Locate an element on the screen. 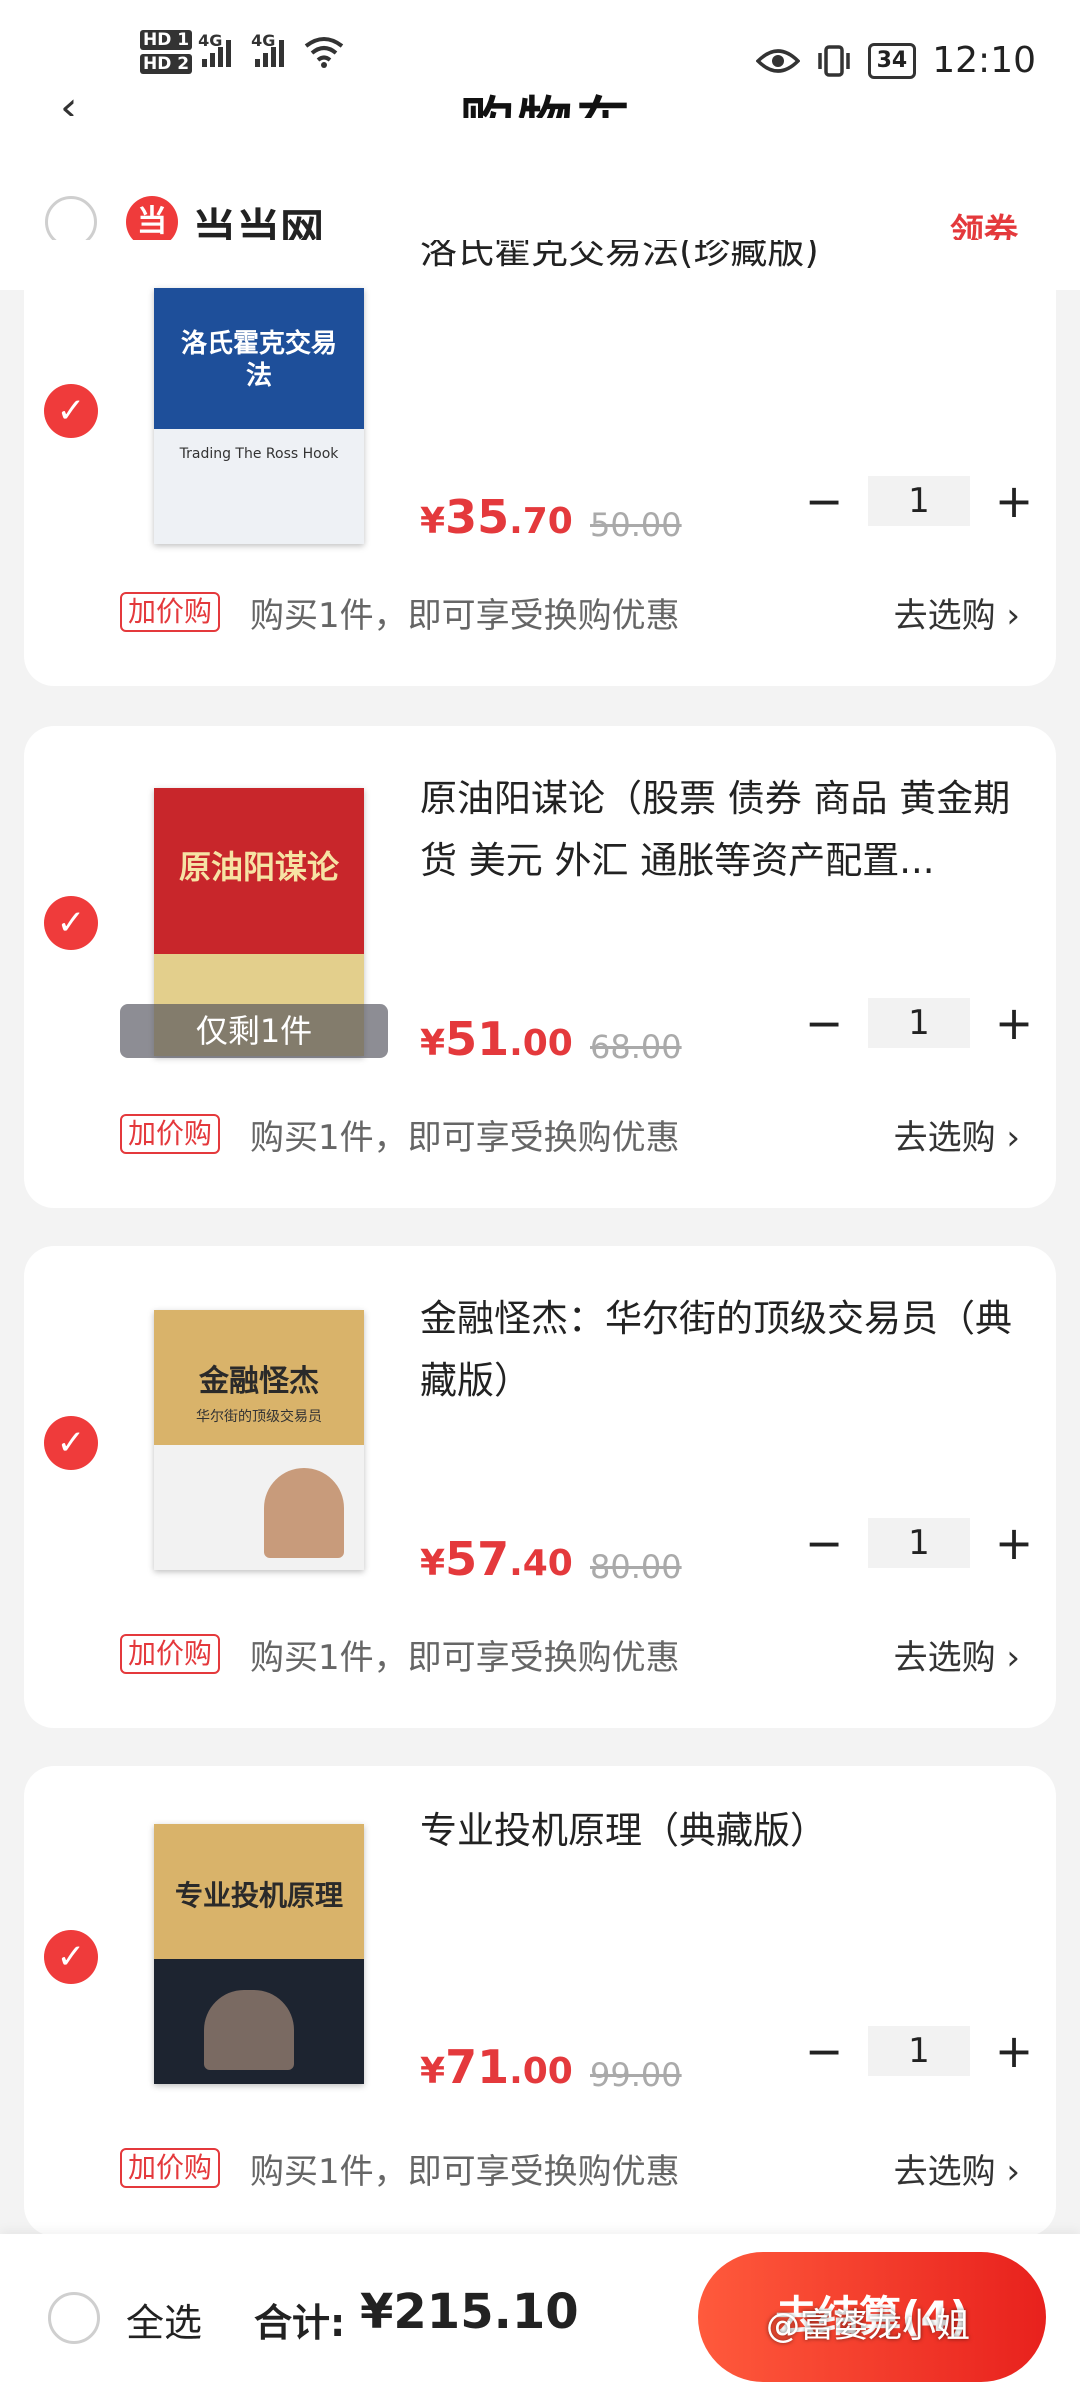 This screenshot has height=2400, width=1080. original-price: 50.00 is located at coordinates (636, 525).